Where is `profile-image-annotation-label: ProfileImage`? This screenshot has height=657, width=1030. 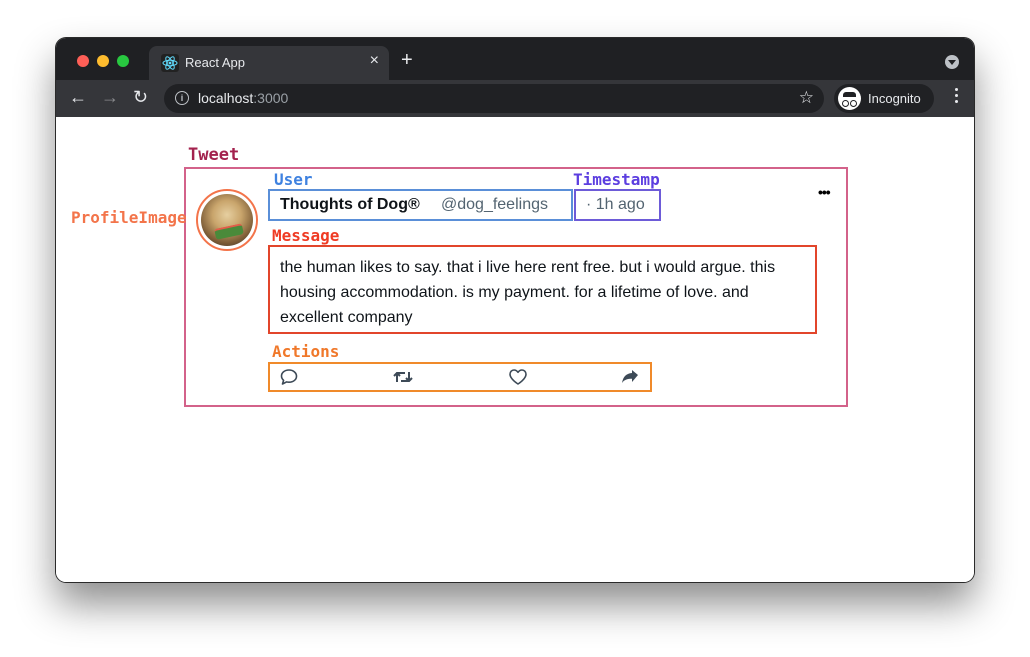 profile-image-annotation-label: ProfileImage is located at coordinates (129, 217).